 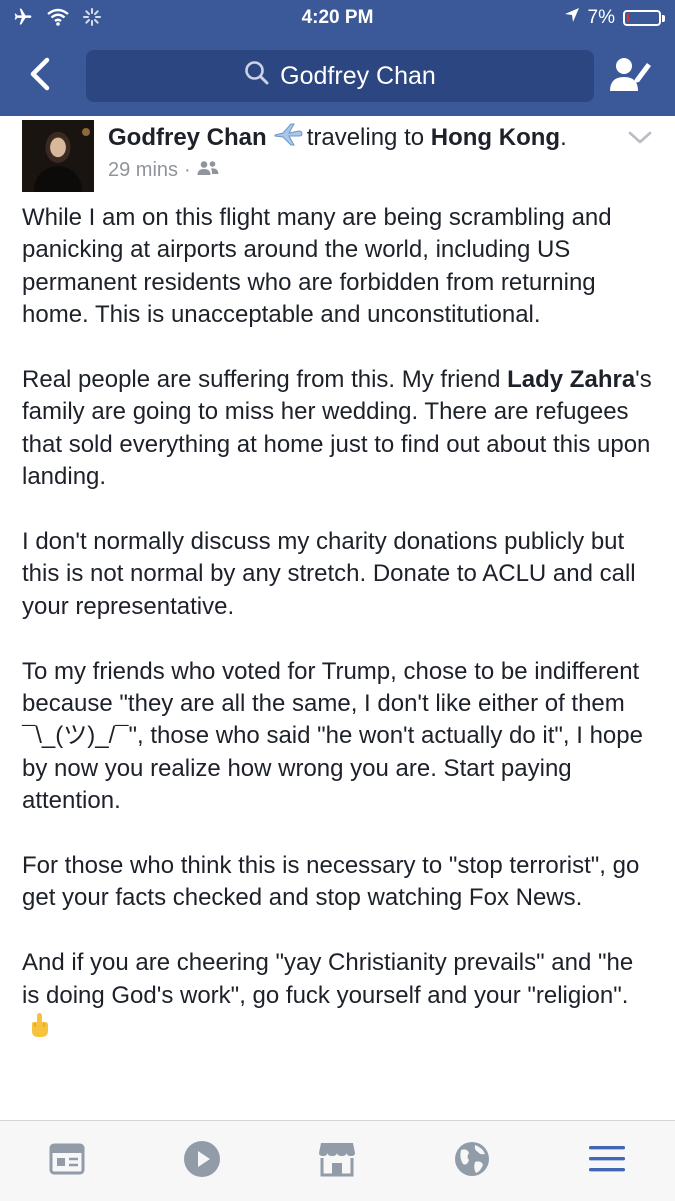 I want to click on notifications-globe-icon, so click(x=472, y=1161).